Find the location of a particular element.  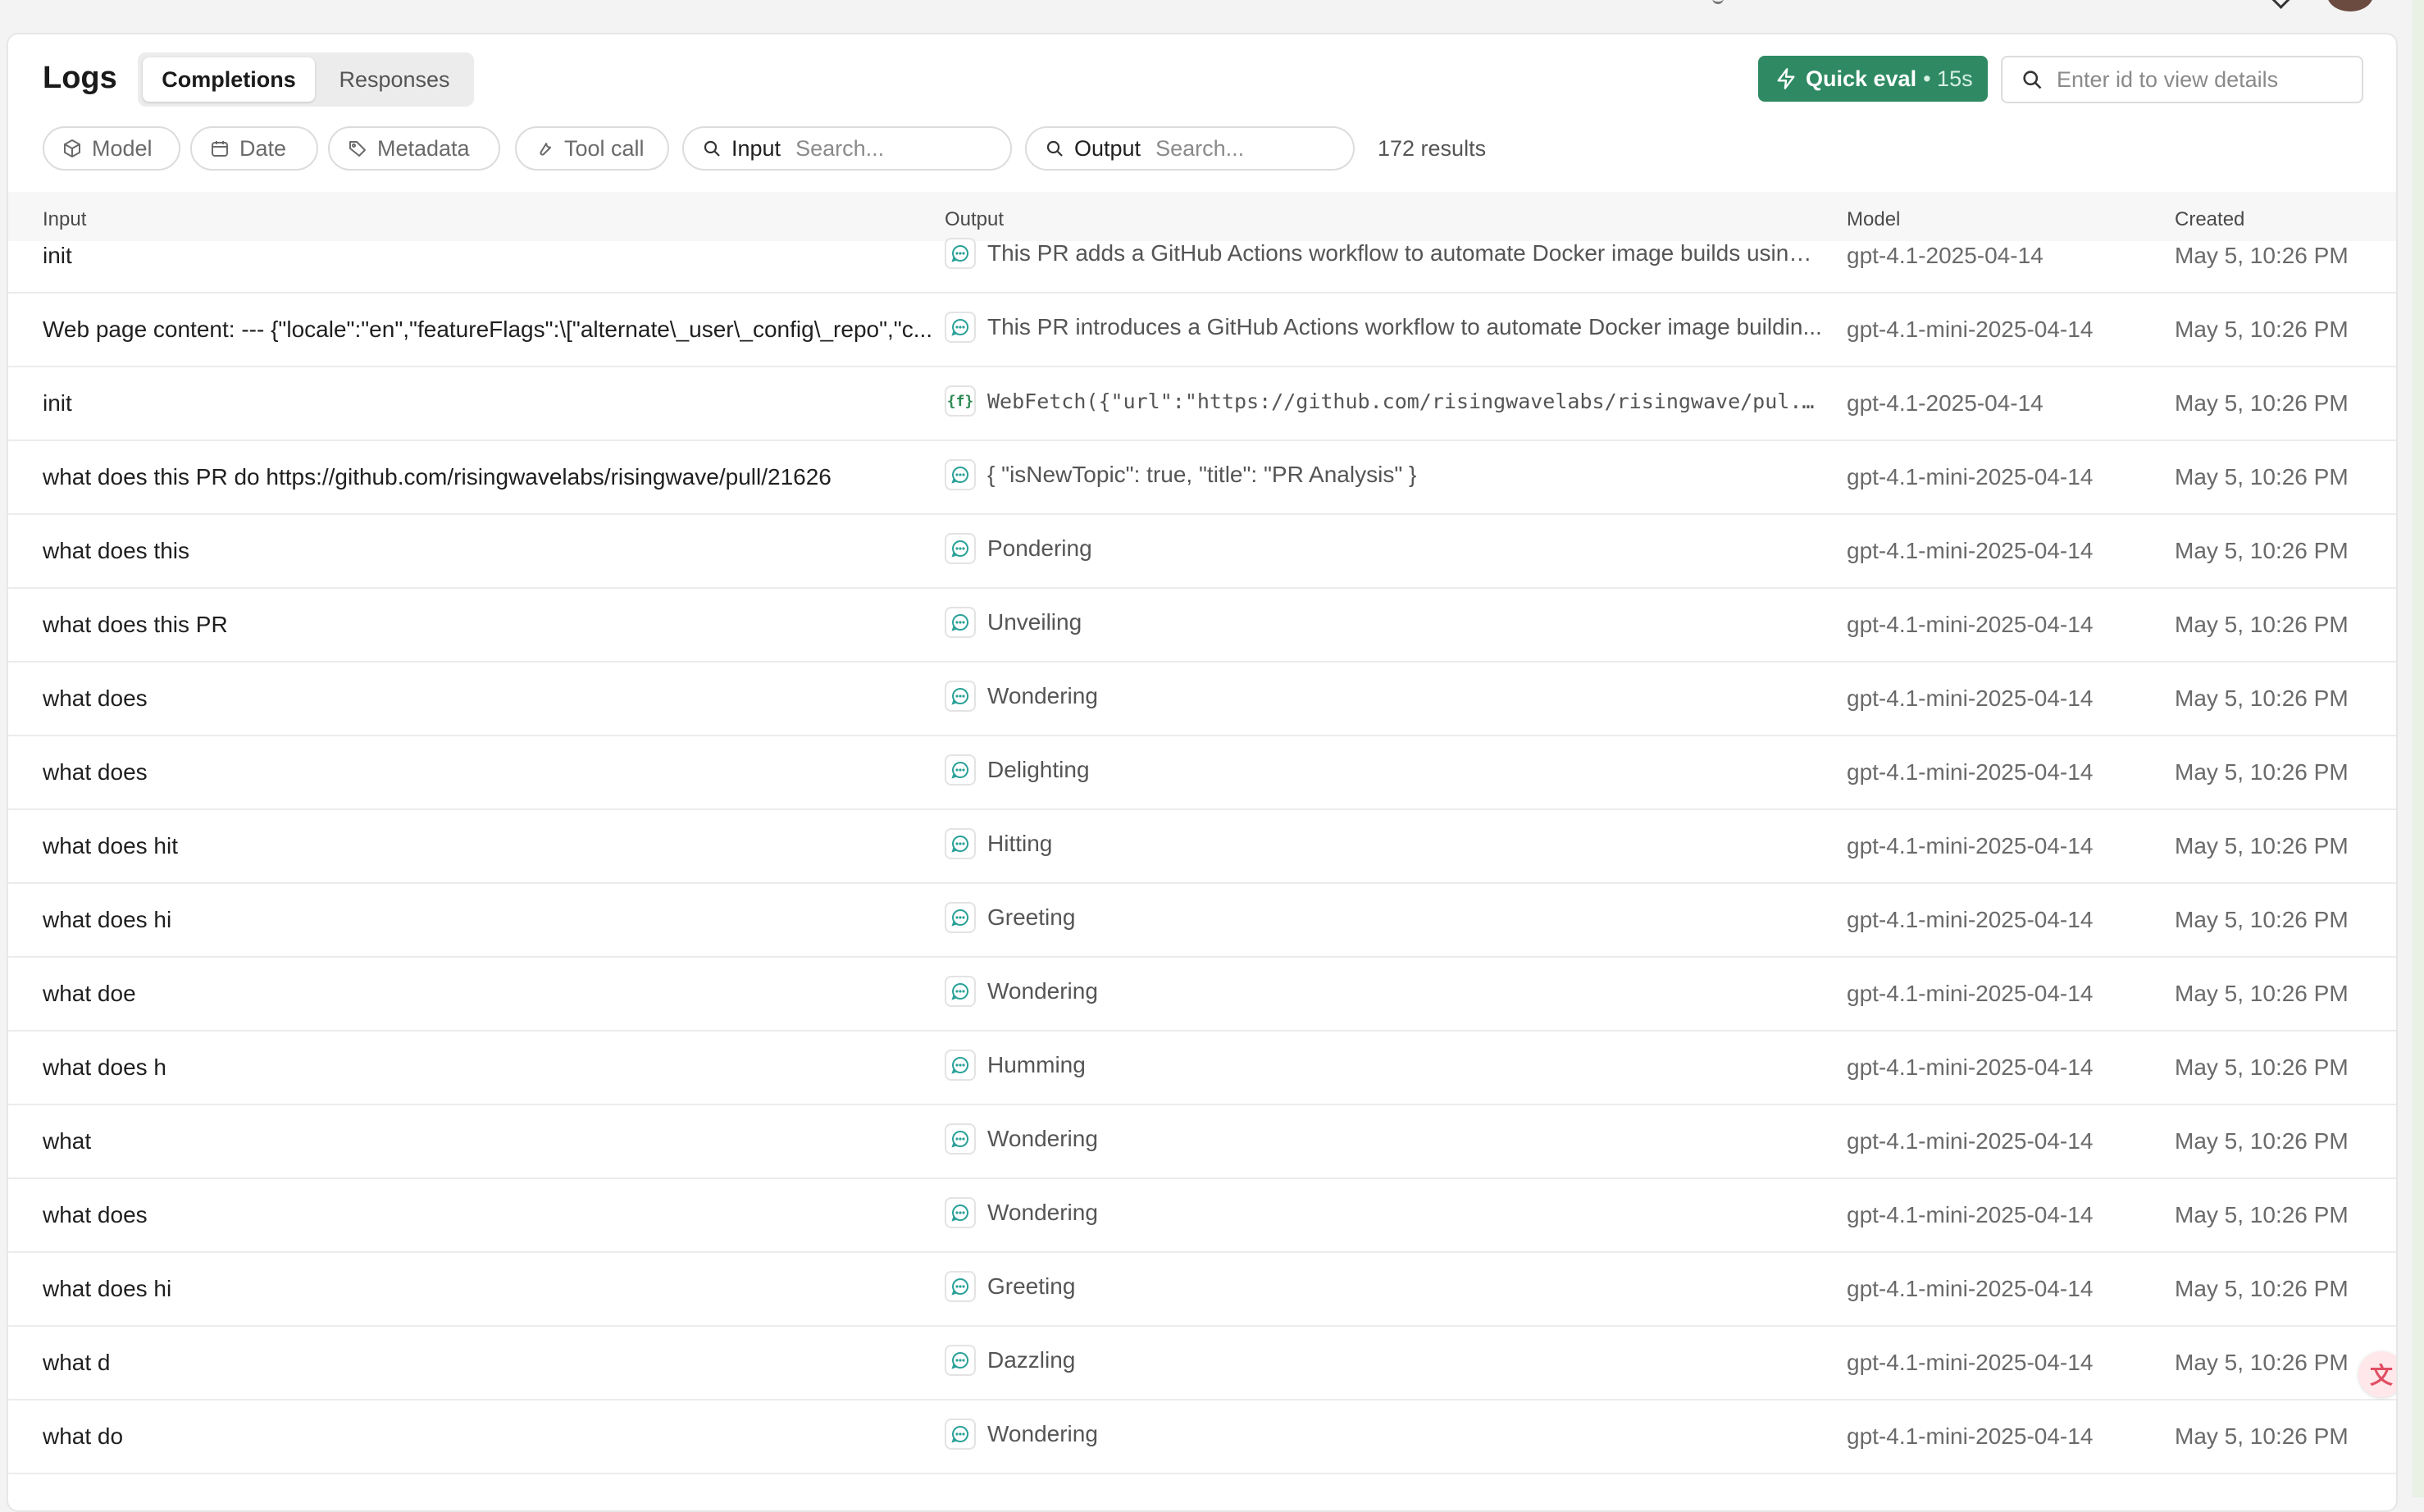

output-search-box: Output is located at coordinates (1190, 148).